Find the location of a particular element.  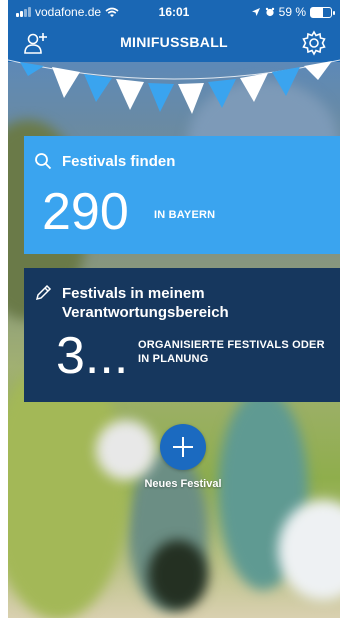

festival-count-label: IN BAYERN is located at coordinates (185, 215).